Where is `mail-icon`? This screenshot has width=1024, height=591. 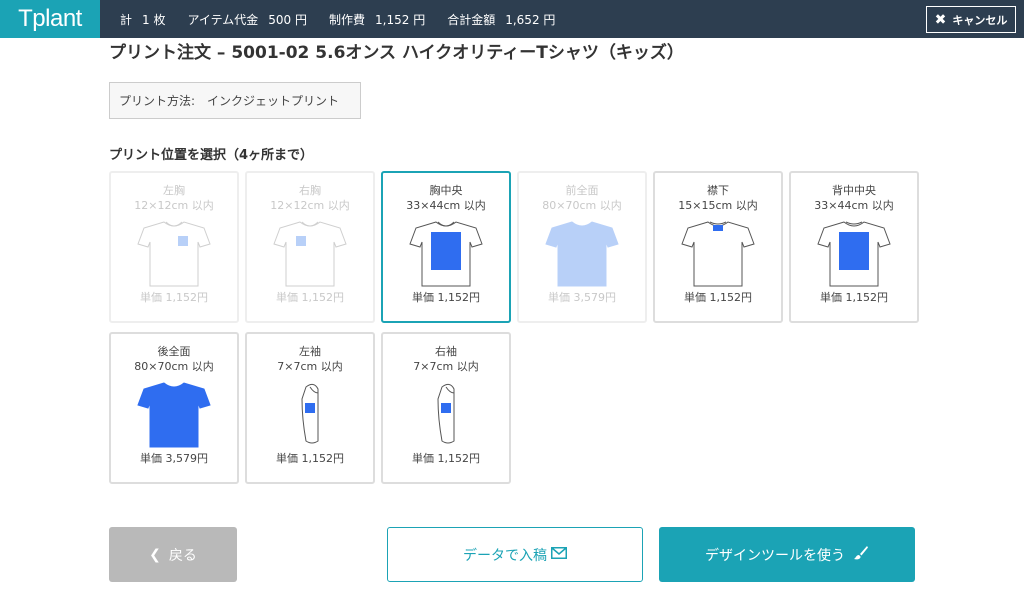 mail-icon is located at coordinates (559, 554).